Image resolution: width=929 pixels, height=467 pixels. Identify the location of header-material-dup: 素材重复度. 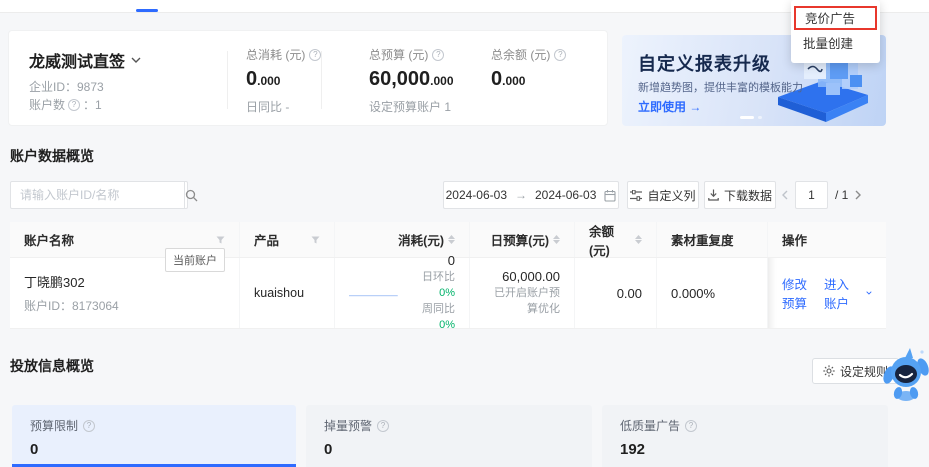
(712, 239).